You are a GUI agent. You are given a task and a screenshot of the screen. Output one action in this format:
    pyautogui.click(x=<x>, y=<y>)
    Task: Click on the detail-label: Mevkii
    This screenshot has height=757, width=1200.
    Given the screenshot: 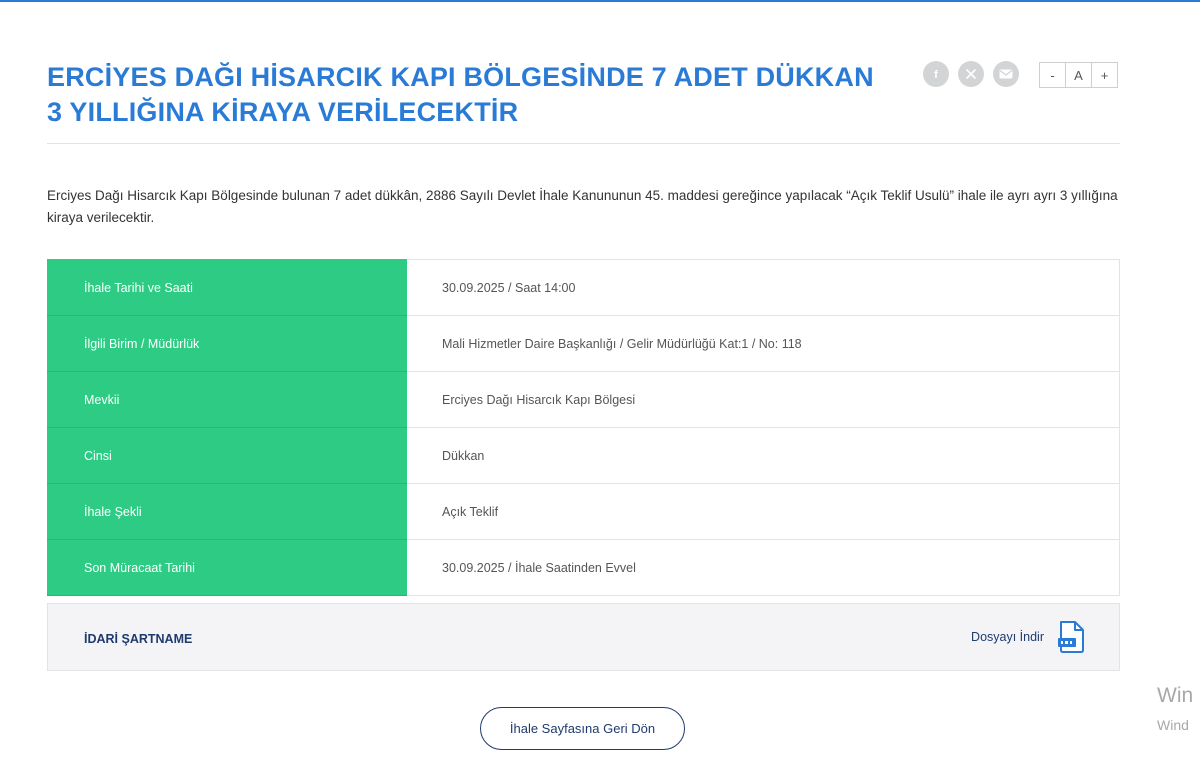 What is the action you would take?
    pyautogui.click(x=227, y=399)
    